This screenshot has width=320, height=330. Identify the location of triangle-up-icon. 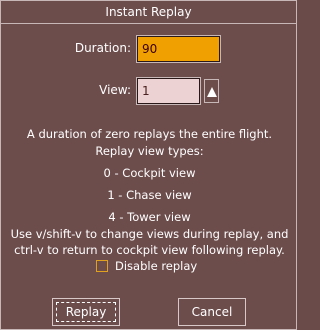
(212, 92).